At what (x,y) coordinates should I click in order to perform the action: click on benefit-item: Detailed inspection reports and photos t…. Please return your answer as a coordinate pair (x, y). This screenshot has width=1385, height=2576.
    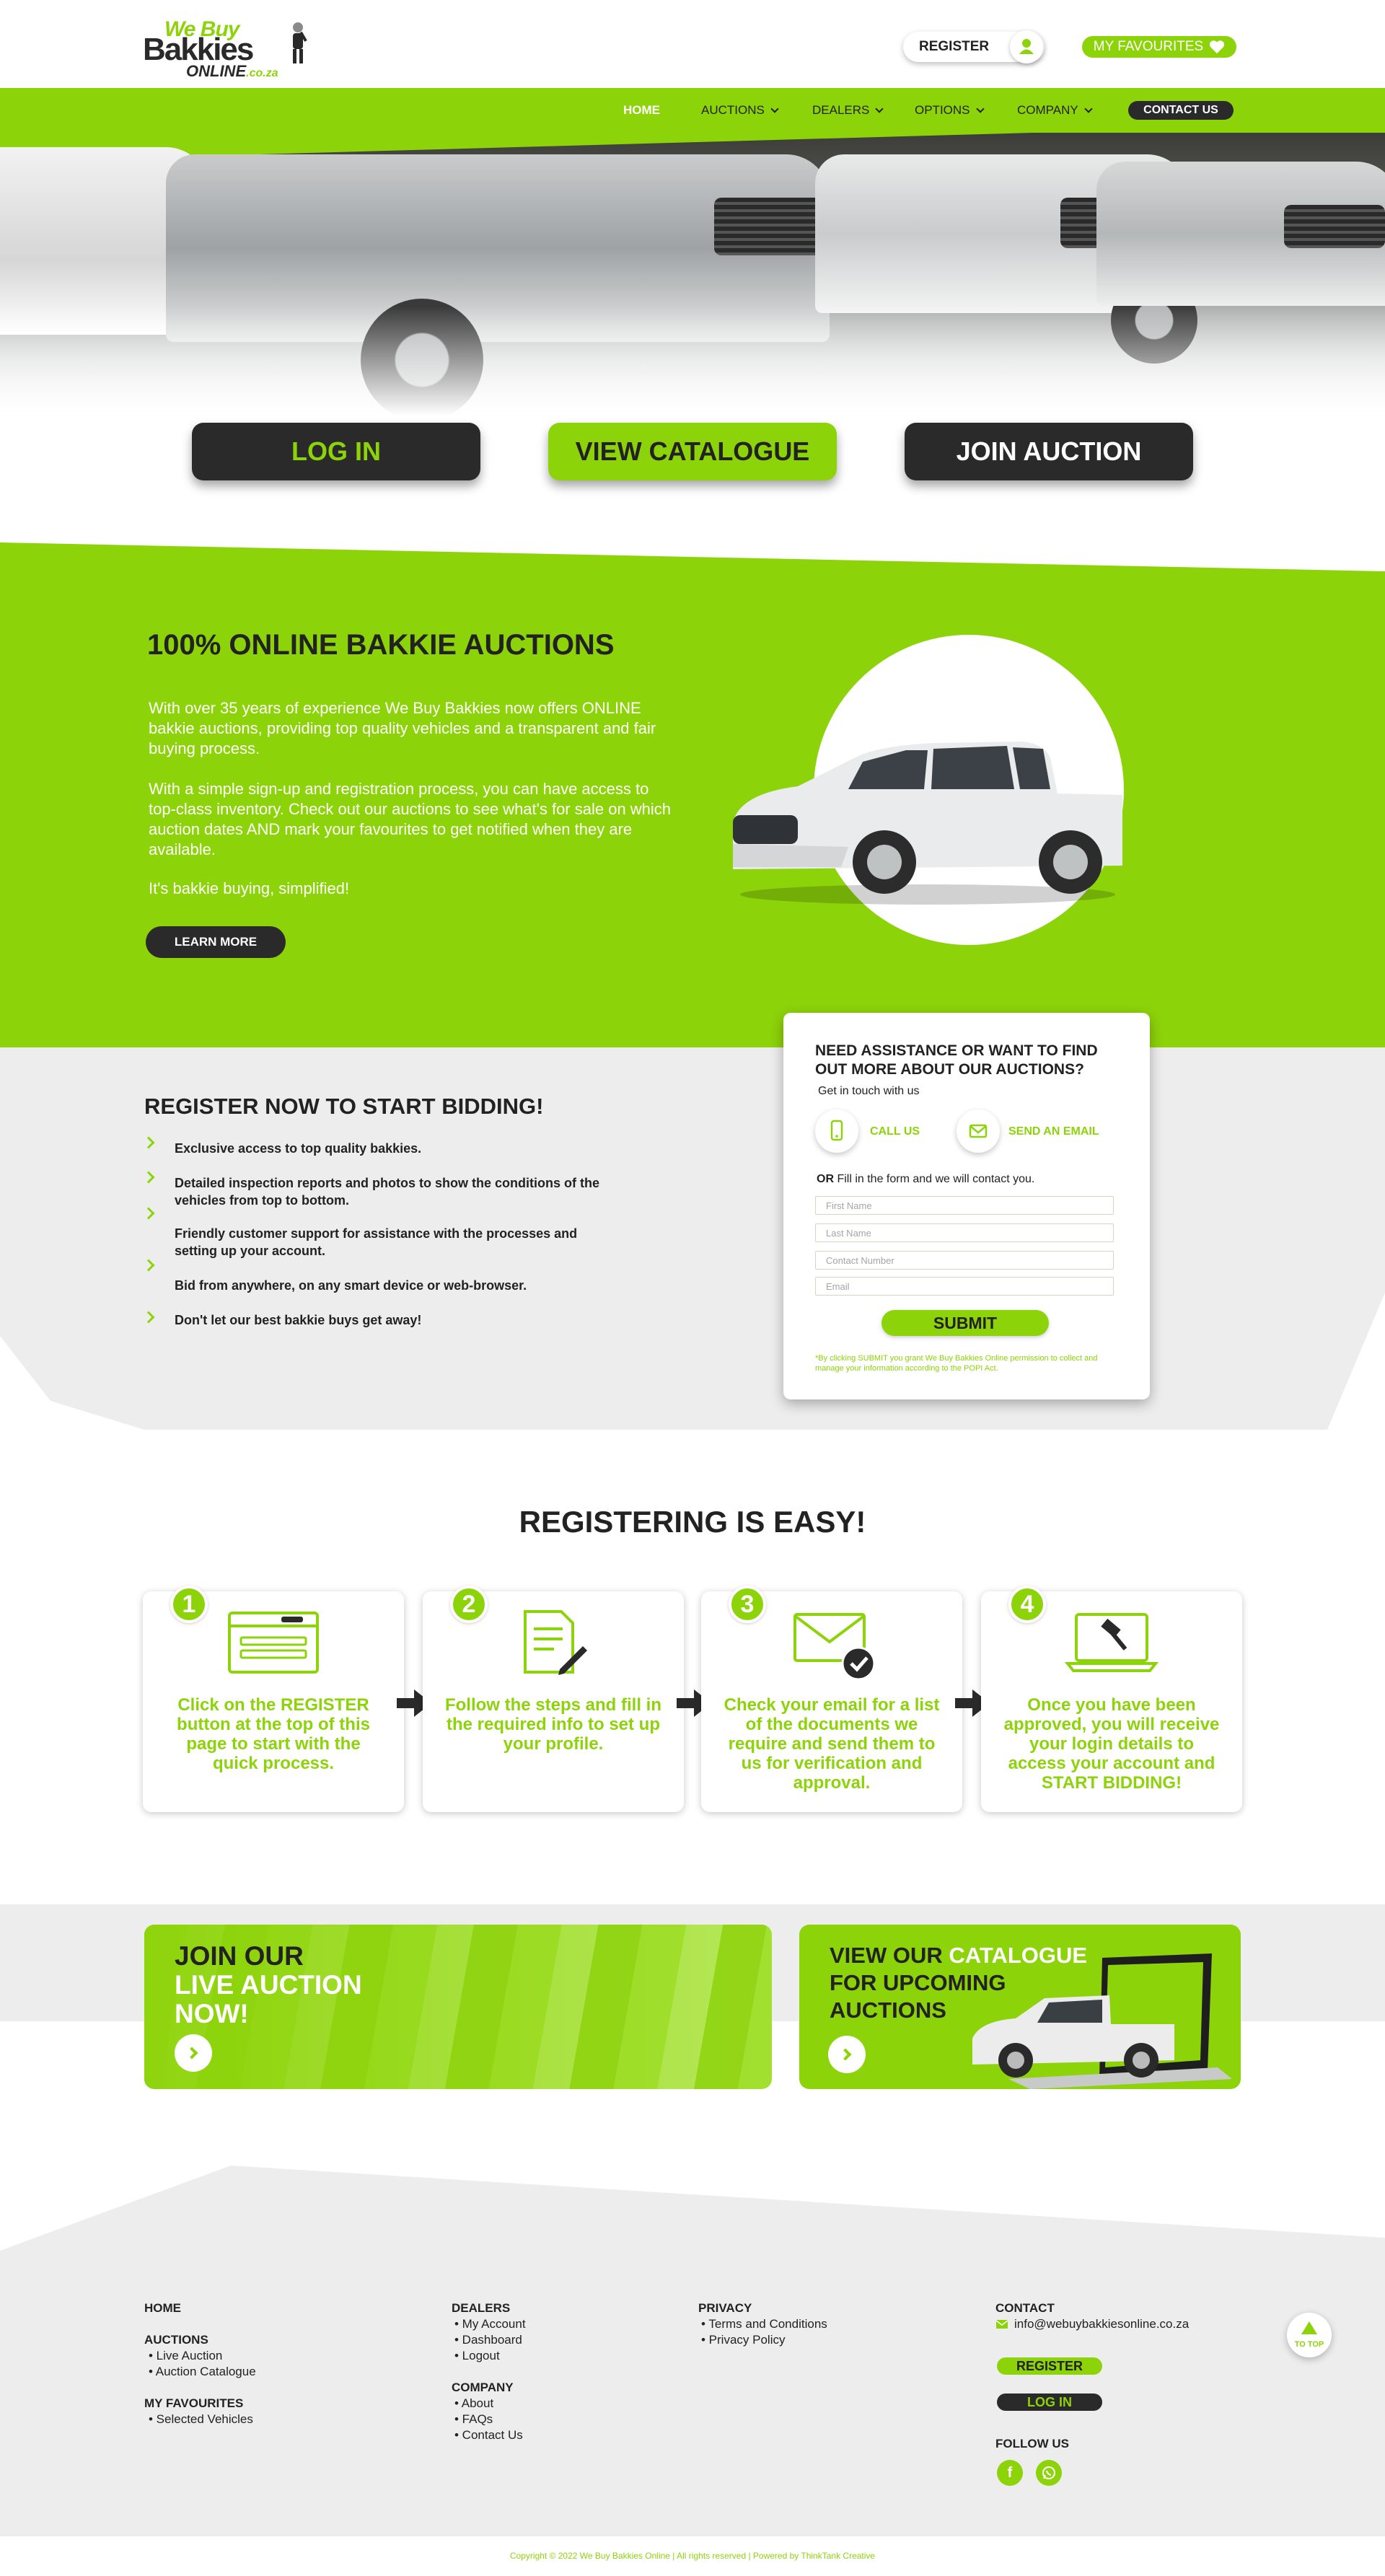
    Looking at the image, I should click on (387, 1192).